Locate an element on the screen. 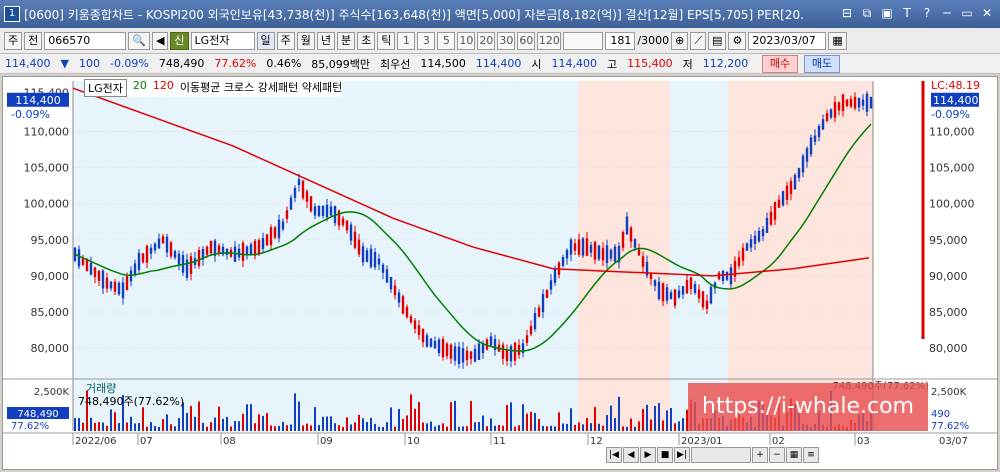 The image size is (1000, 472). minute-3: 3 is located at coordinates (426, 40).